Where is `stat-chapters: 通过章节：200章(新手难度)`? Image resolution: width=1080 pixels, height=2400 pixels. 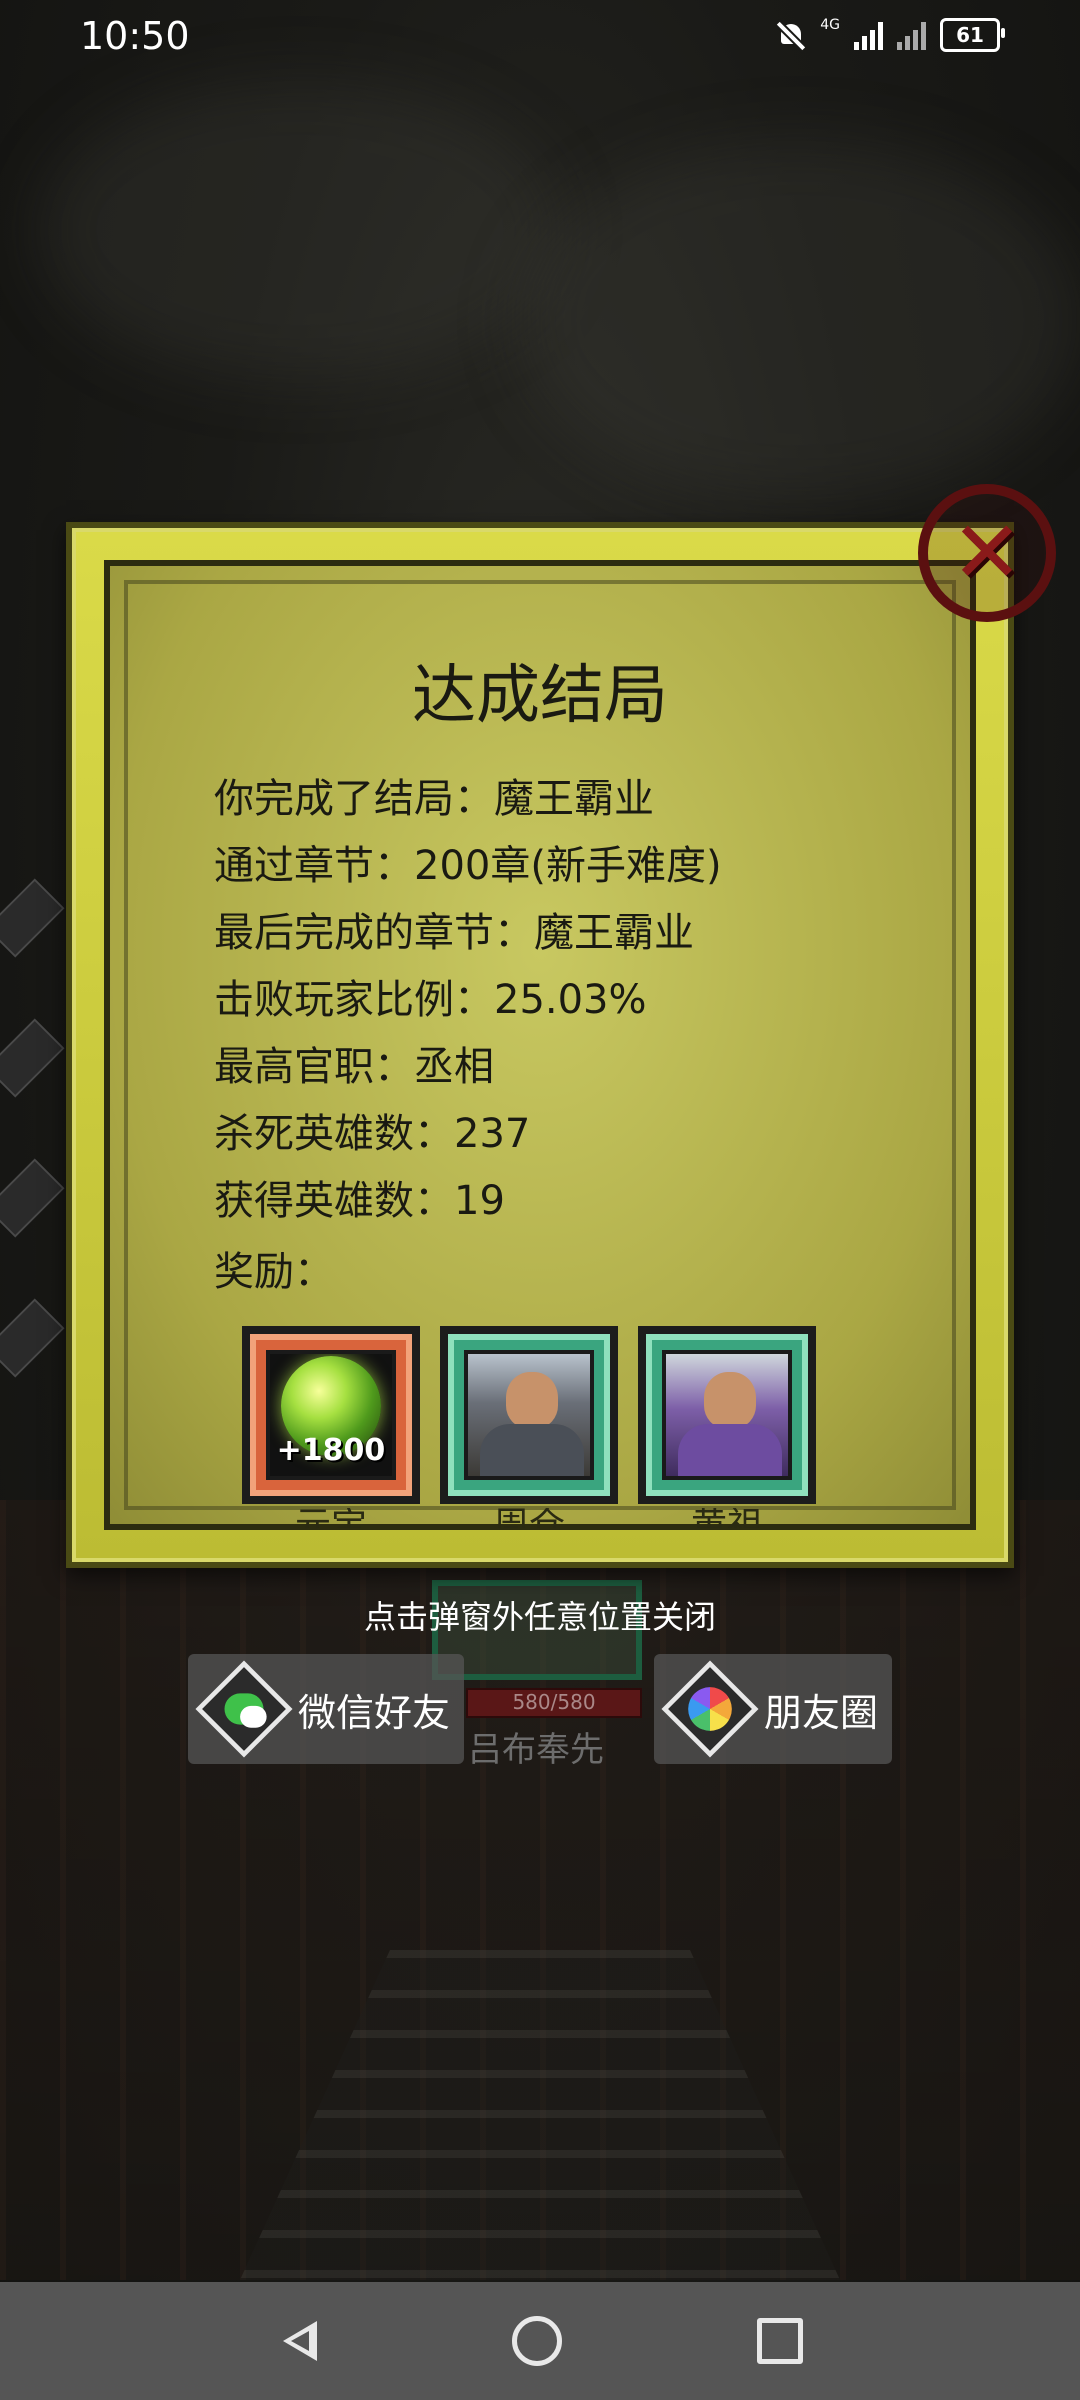
stat-chapters: 通过章节：200章(新手难度) is located at coordinates (468, 866).